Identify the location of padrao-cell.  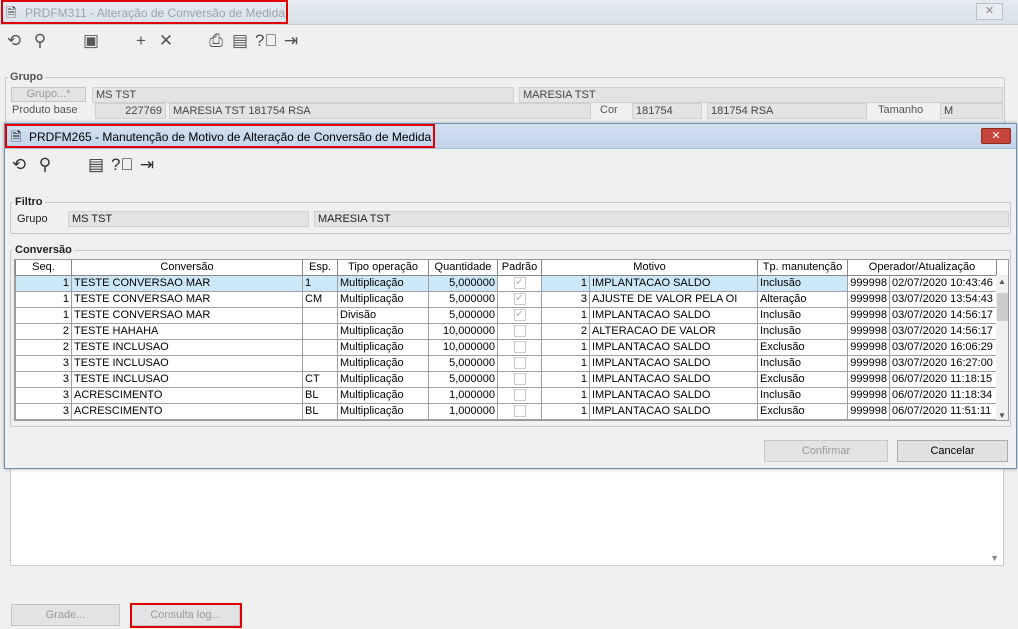
(519, 347).